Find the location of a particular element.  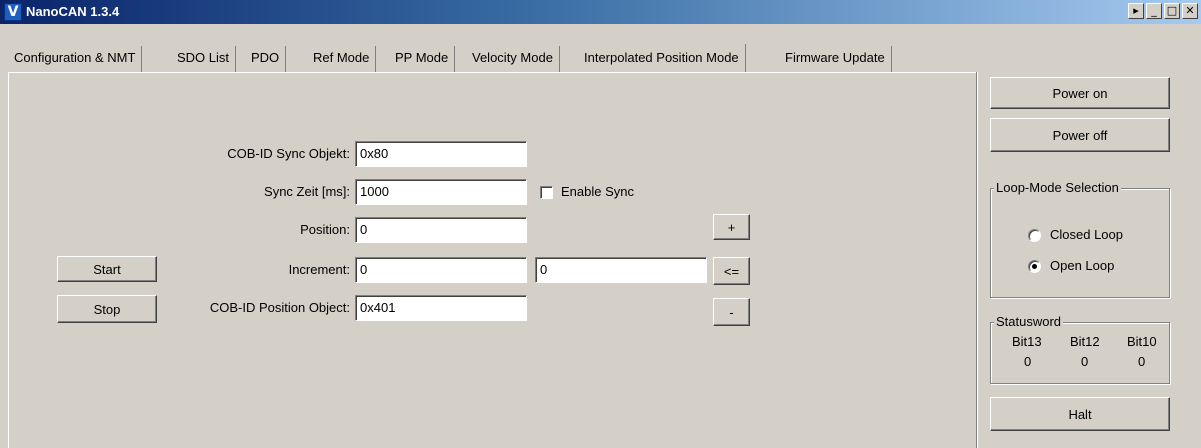

close-icon: ✕ is located at coordinates (1190, 11).